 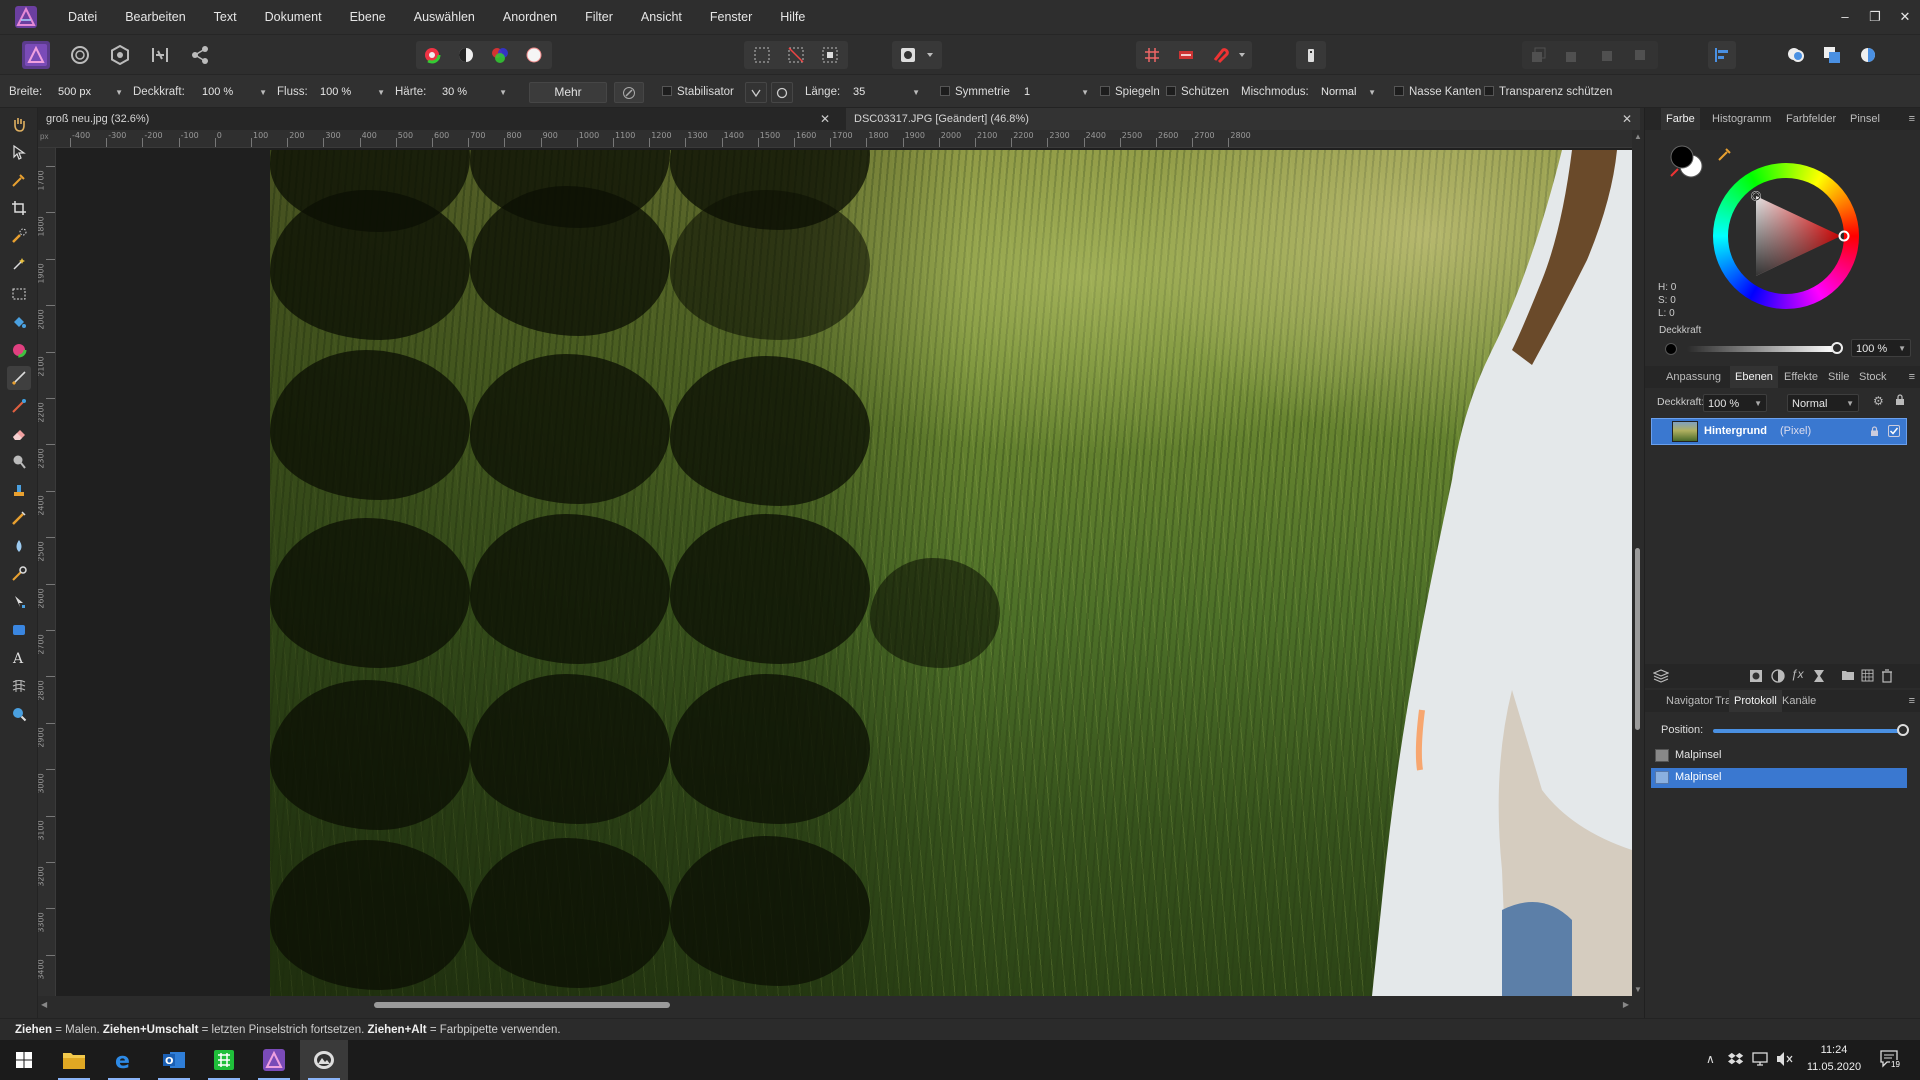 What do you see at coordinates (1823, 403) in the screenshot?
I see `blend-mode-dropdown: Normal ▼` at bounding box center [1823, 403].